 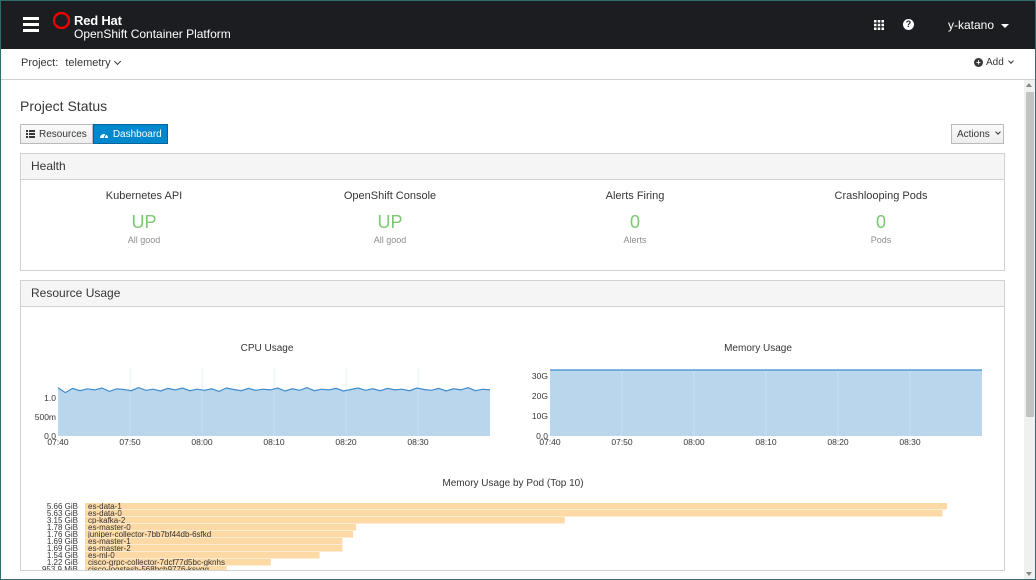 What do you see at coordinates (103, 135) in the screenshot?
I see `dashboard-gauge-icon` at bounding box center [103, 135].